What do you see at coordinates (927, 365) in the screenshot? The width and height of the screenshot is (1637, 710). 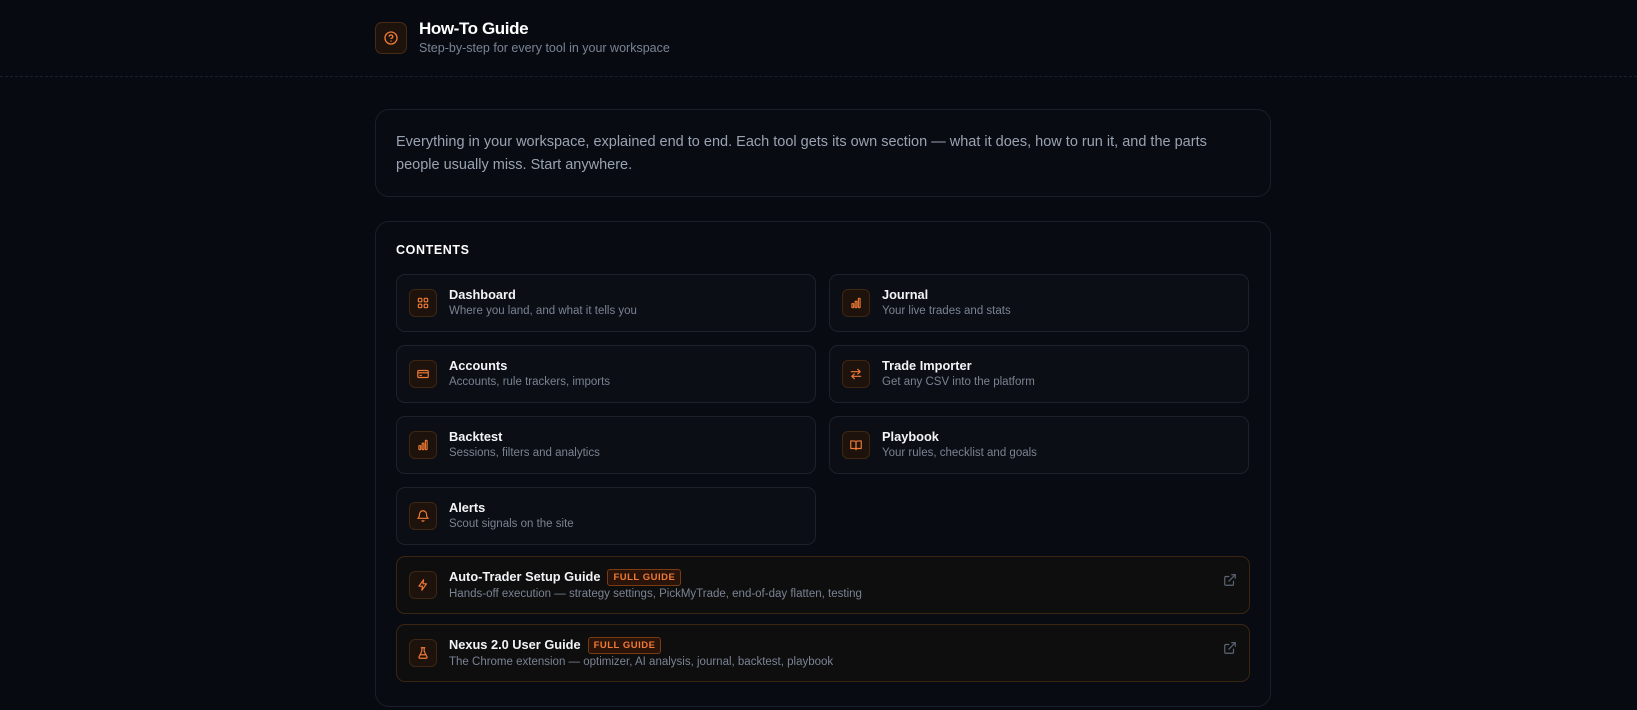 I see `item-title: Trade Importer` at bounding box center [927, 365].